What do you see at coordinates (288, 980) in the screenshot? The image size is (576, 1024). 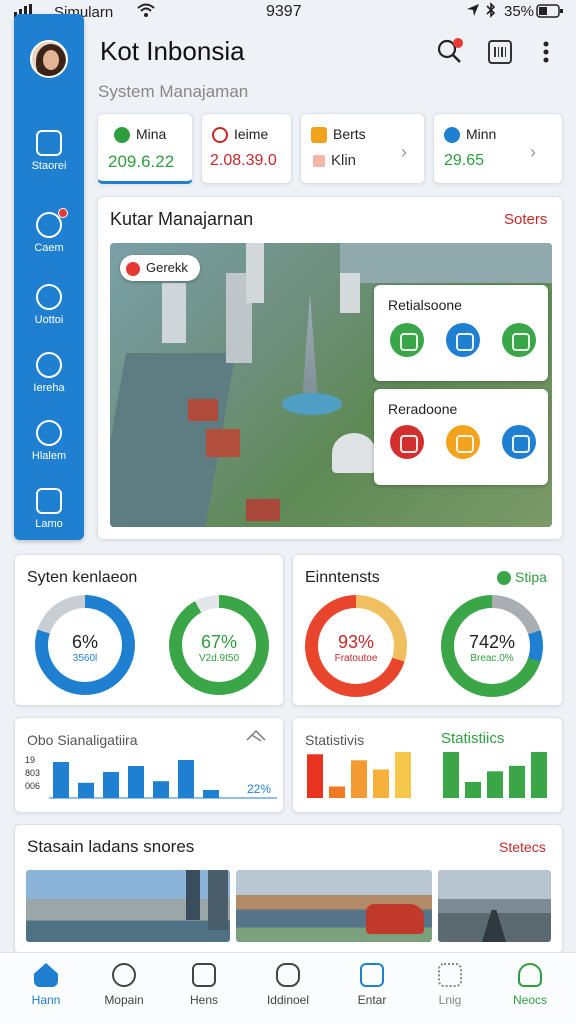 I see `nav-item-shield: Iddinoel` at bounding box center [288, 980].